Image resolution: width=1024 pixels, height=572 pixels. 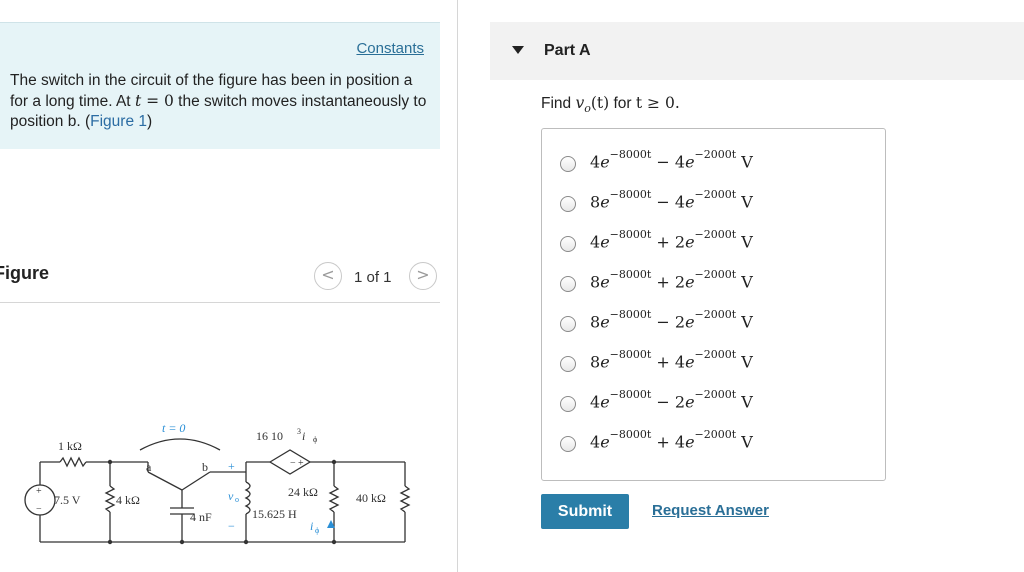 I want to click on equals-zero: = 0, so click(x=157, y=101).